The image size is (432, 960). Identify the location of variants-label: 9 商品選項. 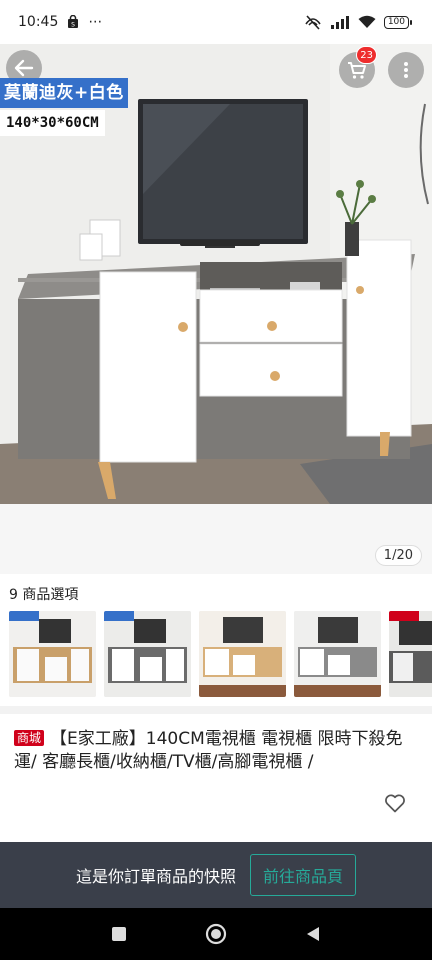
(44, 595).